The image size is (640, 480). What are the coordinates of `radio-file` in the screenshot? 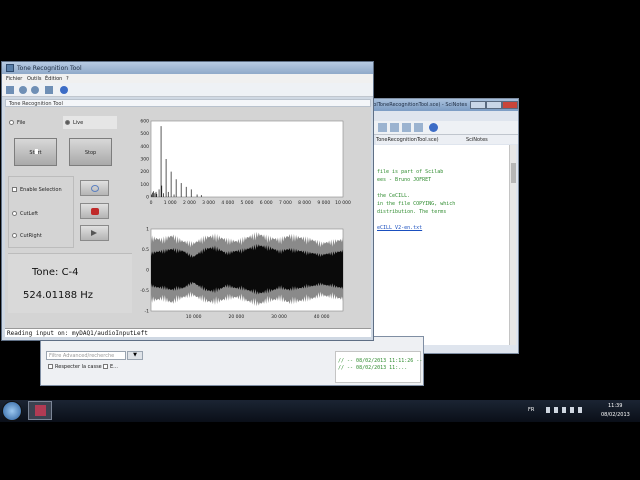 It's located at (11, 122).